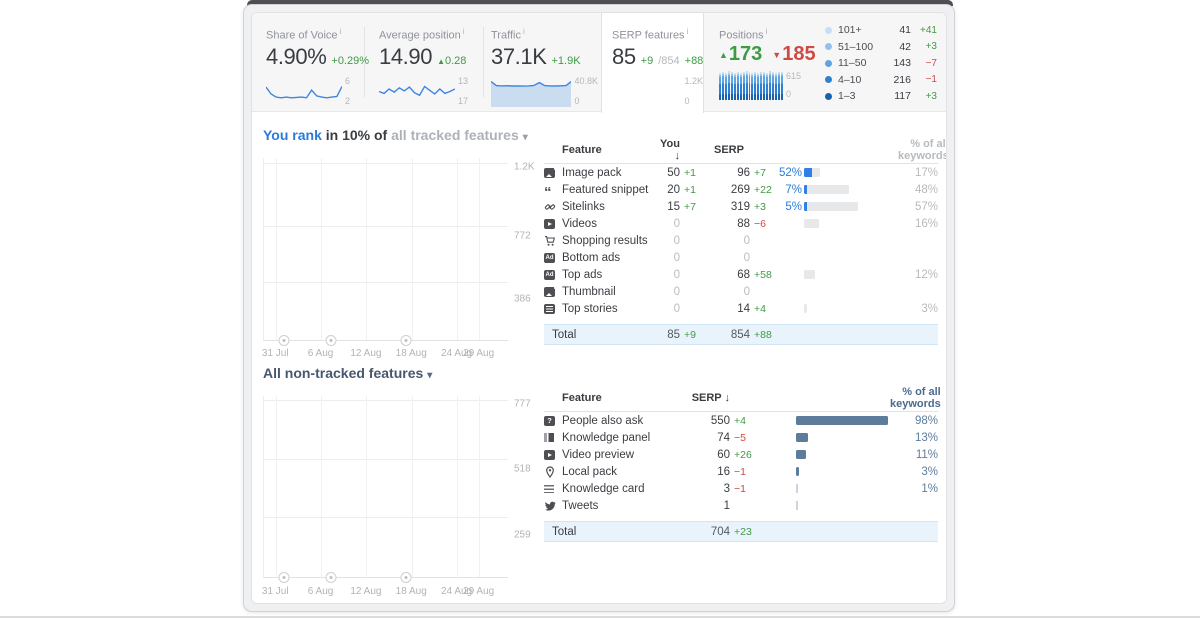 This screenshot has height=619, width=1200. I want to click on table-row: Shopping results 0 0, so click(741, 240).